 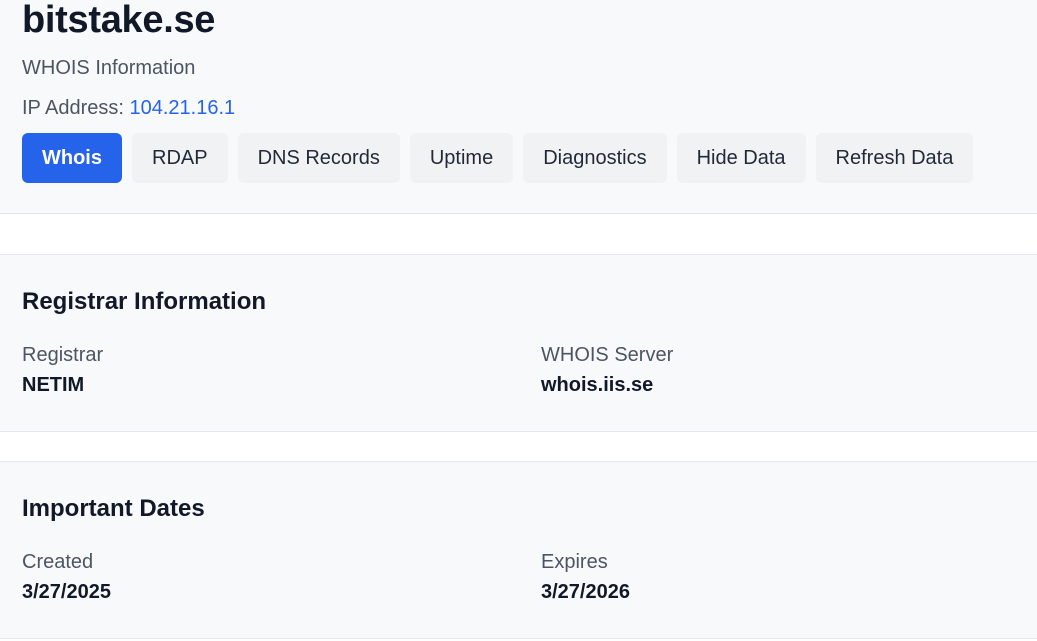 What do you see at coordinates (597, 385) in the screenshot?
I see `whois-server-value: whois.iis.se` at bounding box center [597, 385].